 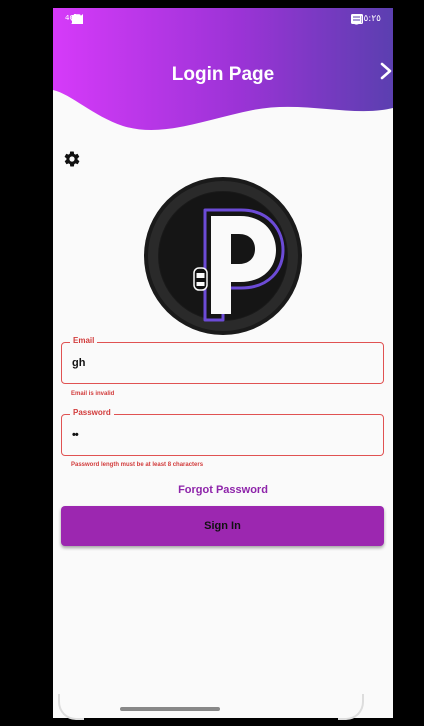 What do you see at coordinates (92, 412) in the screenshot?
I see `password-label: Password` at bounding box center [92, 412].